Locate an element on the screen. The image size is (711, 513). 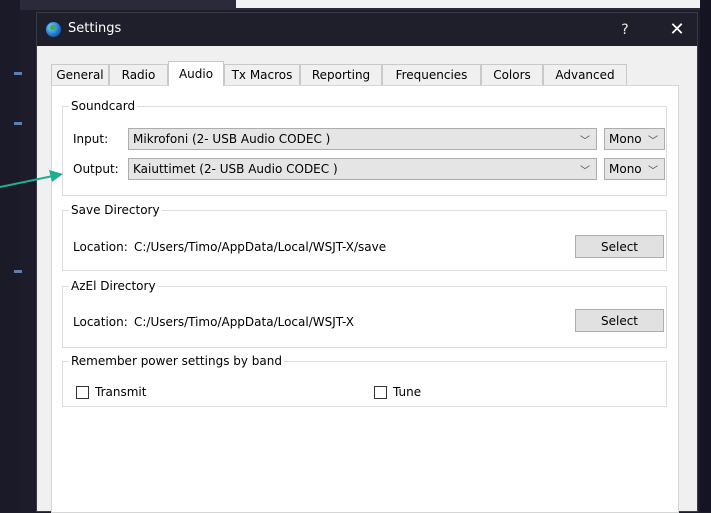
annotation-arrow-icon is located at coordinates (31, 179).